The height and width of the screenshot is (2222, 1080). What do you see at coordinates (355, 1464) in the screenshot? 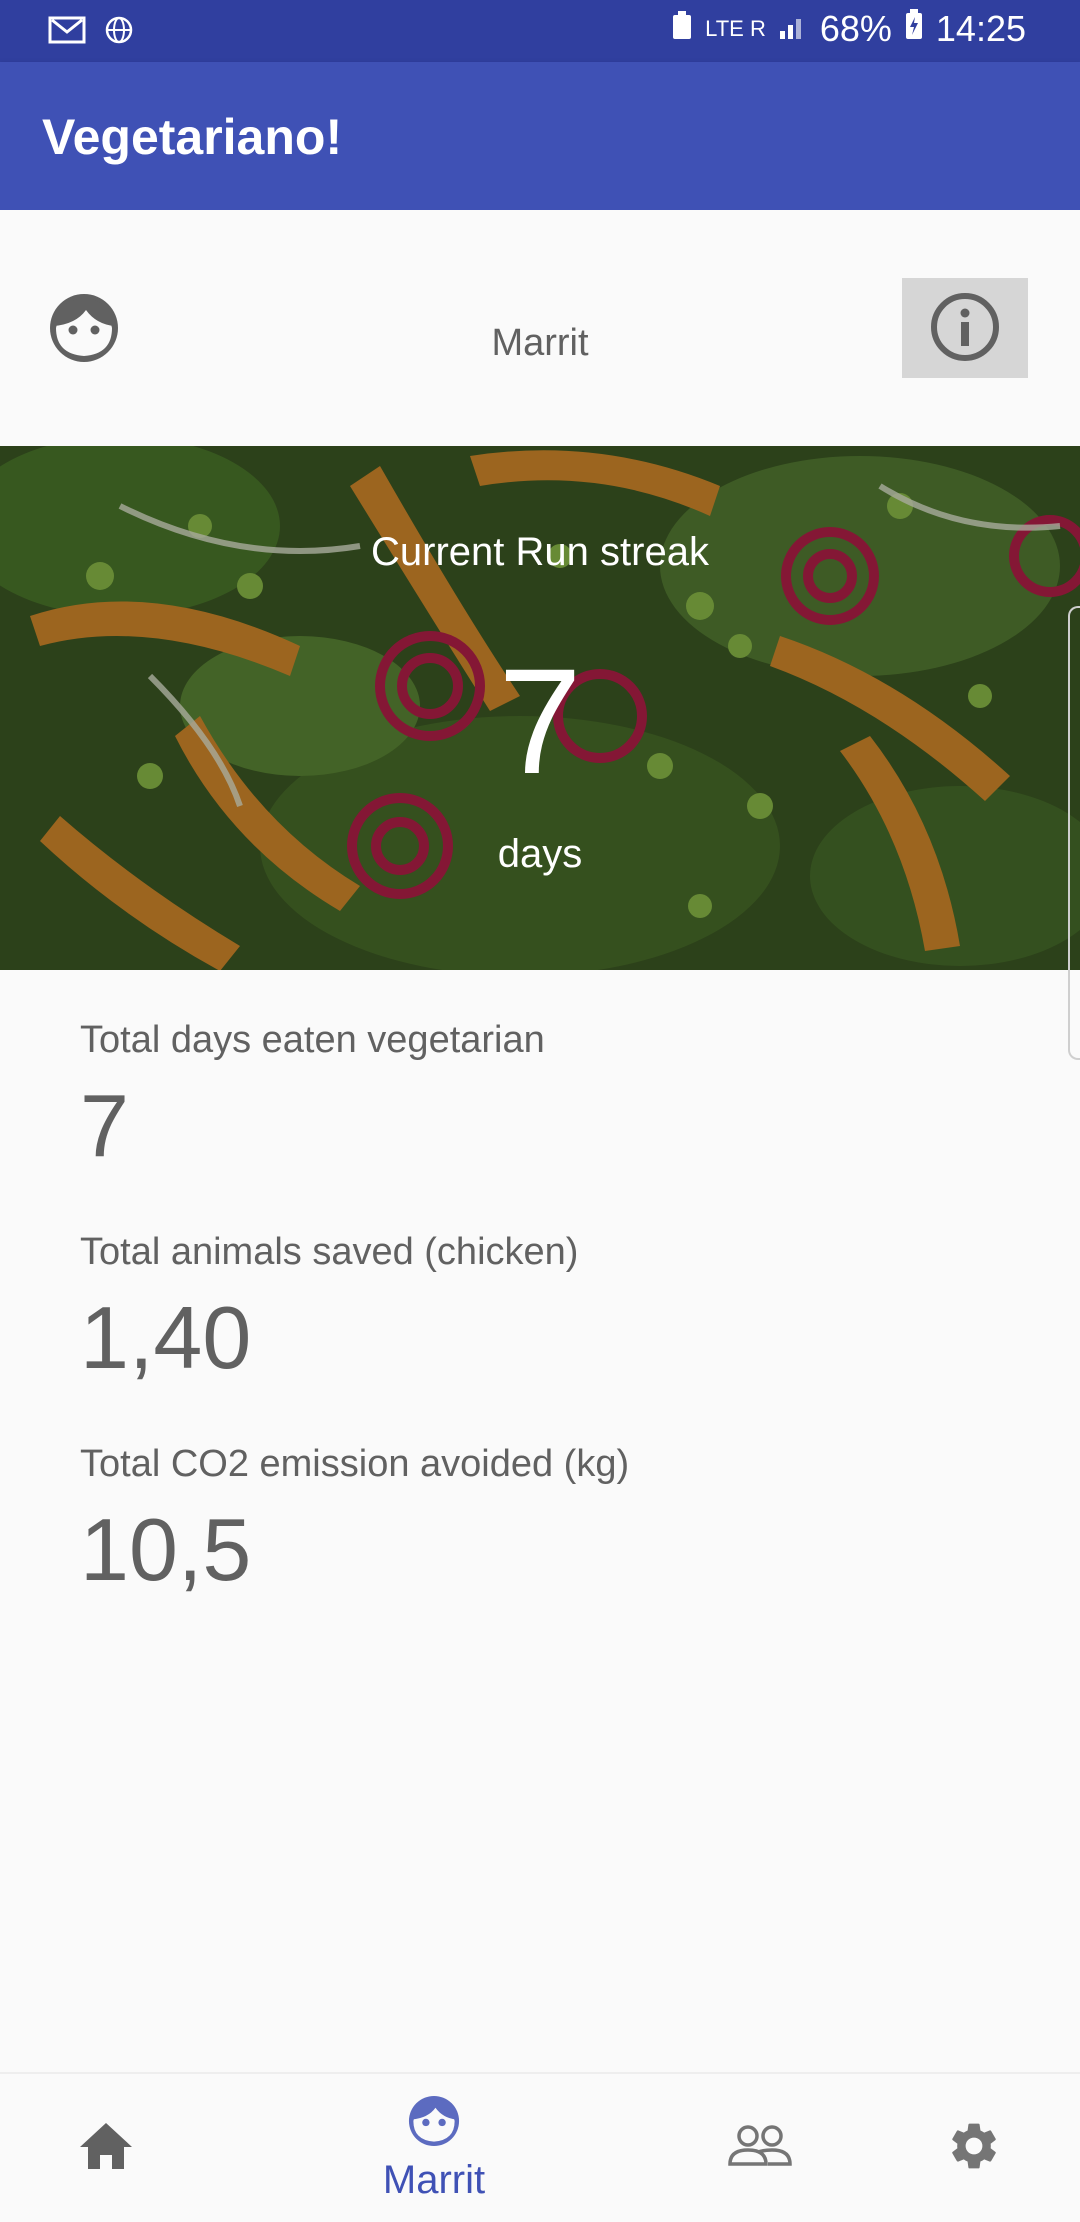
I see `stat-label: Total CO2 emission avoided (kg)` at bounding box center [355, 1464].